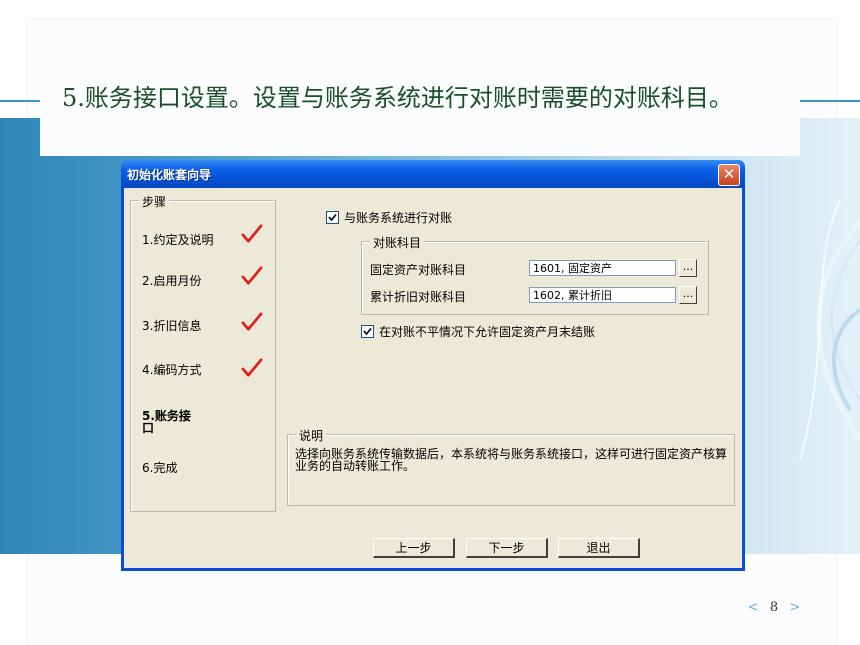  Describe the element at coordinates (433, 174) in the screenshot. I see `dialog-titlebar: 初始化账套向导 ✕` at that location.